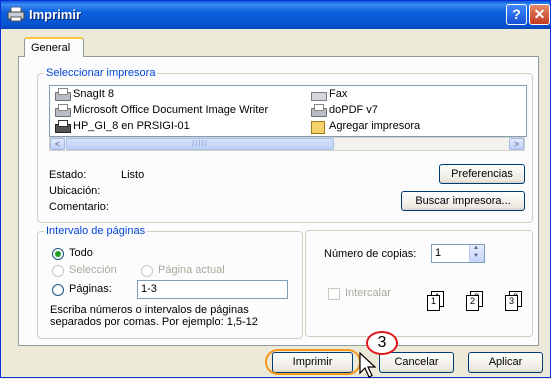  What do you see at coordinates (458, 253) in the screenshot?
I see `copies-stepper: 1` at bounding box center [458, 253].